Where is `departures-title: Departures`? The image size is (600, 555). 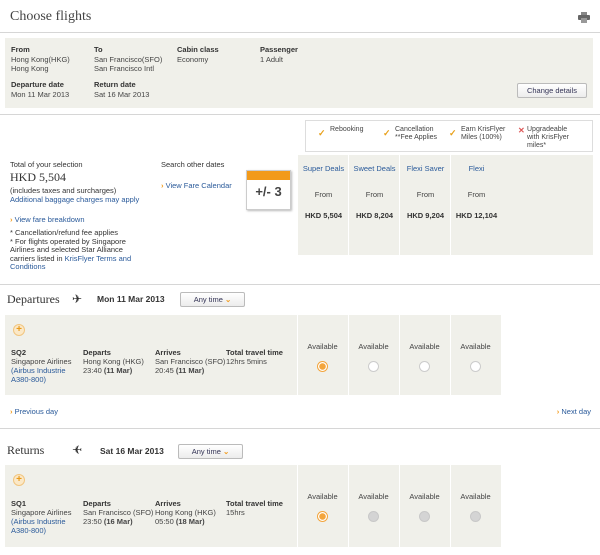
departures-title: Departures is located at coordinates (33, 299).